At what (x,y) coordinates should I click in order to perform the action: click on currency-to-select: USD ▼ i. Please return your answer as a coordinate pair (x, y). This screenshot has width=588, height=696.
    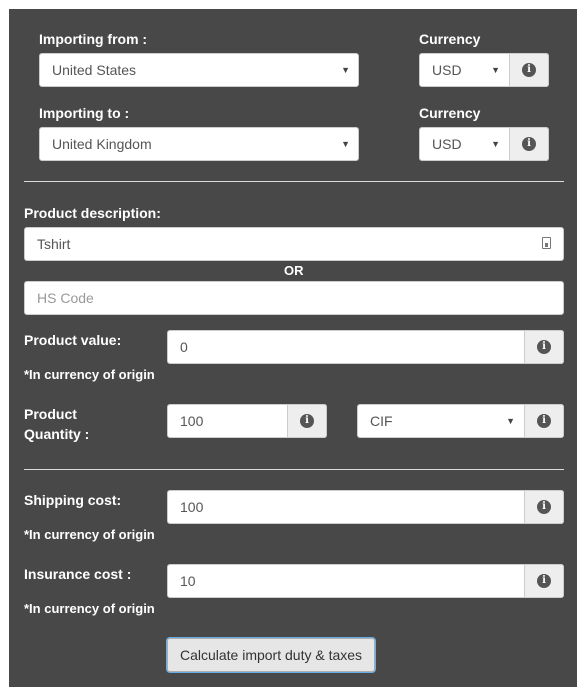
    Looking at the image, I should click on (484, 144).